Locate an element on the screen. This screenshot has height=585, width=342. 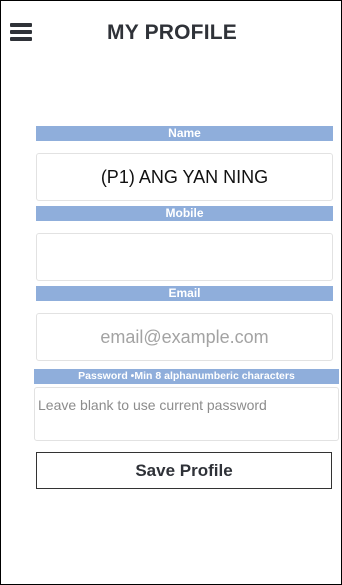
email-label: Email is located at coordinates (184, 293).